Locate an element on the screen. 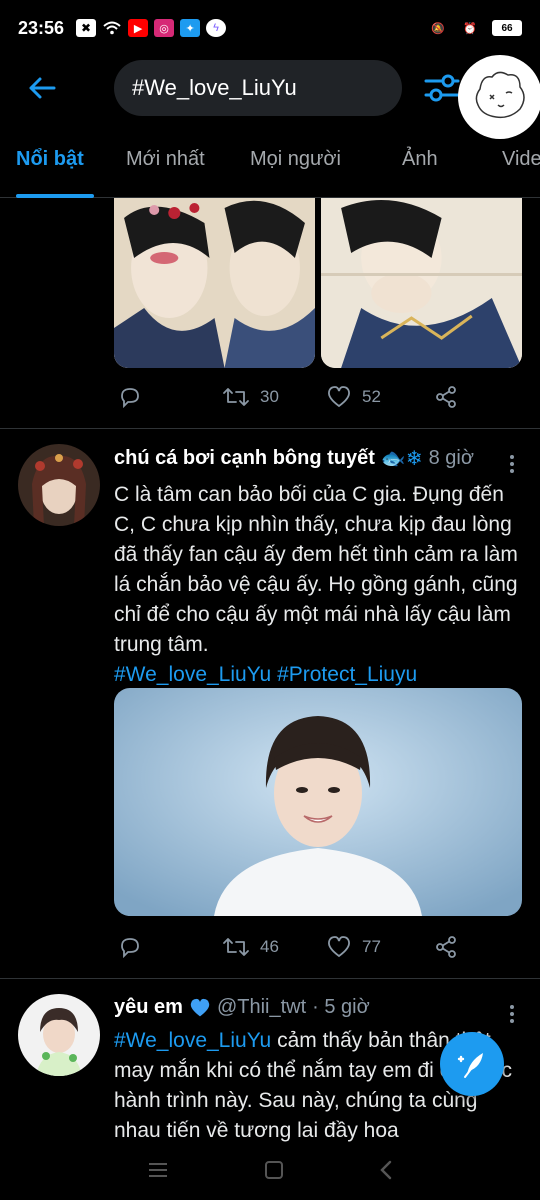  recent-apps-button is located at coordinates (158, 1172).